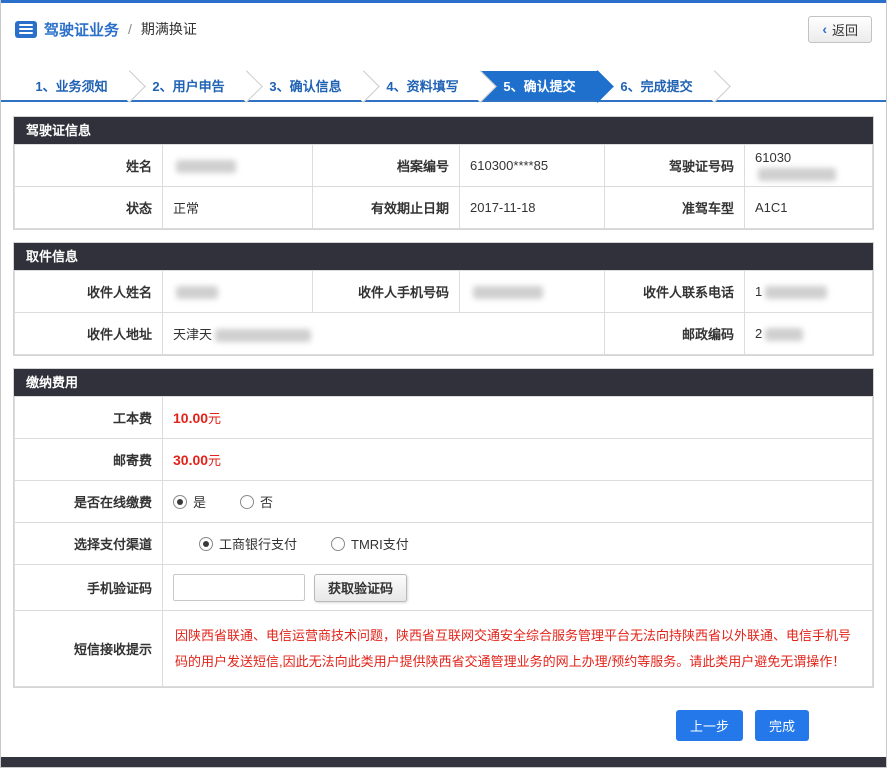 The height and width of the screenshot is (768, 887). I want to click on file-number-value: 610300****85, so click(532, 165).